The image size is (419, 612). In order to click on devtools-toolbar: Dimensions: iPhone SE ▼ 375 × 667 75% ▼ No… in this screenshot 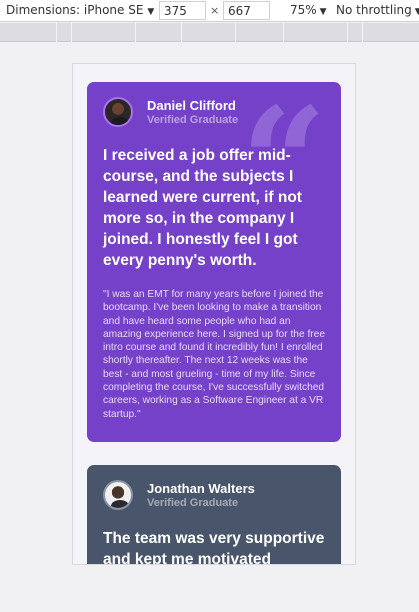, I will do `click(209, 11)`.